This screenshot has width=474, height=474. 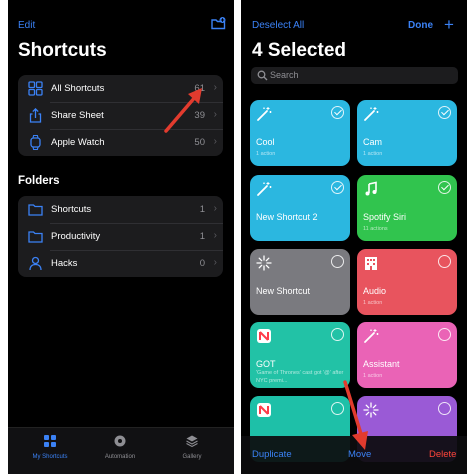 I want to click on library-item-all-shortcuts: All Shortcuts 61 ›, so click(x=120, y=88).